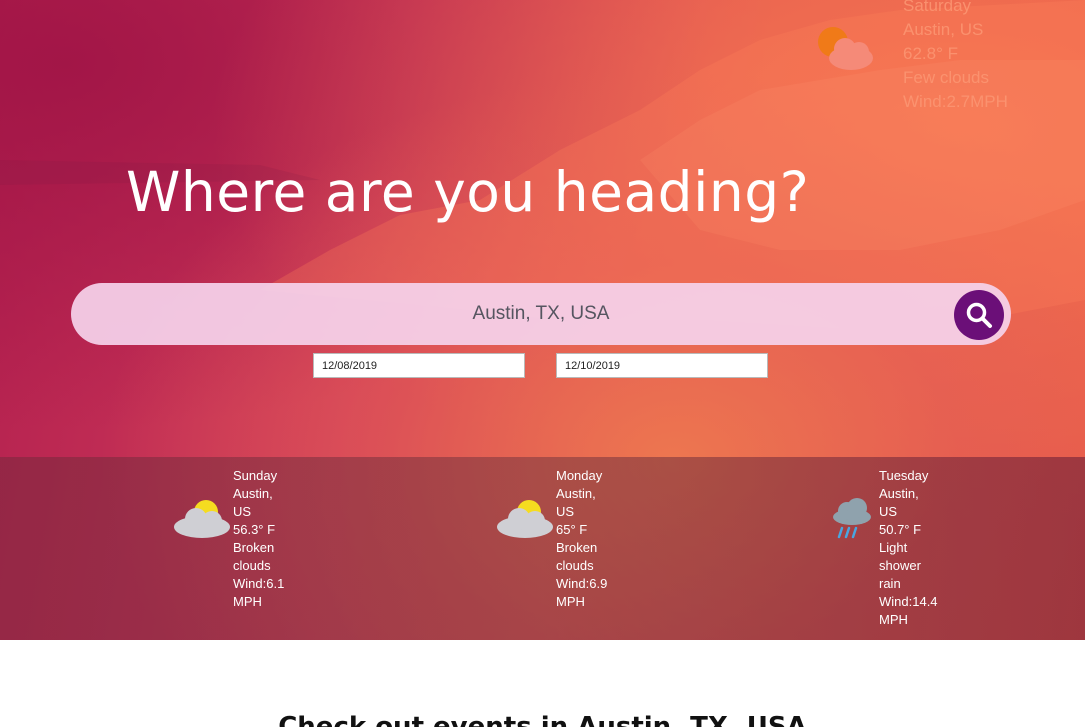  I want to click on forecast-condition: Light, so click(893, 547).